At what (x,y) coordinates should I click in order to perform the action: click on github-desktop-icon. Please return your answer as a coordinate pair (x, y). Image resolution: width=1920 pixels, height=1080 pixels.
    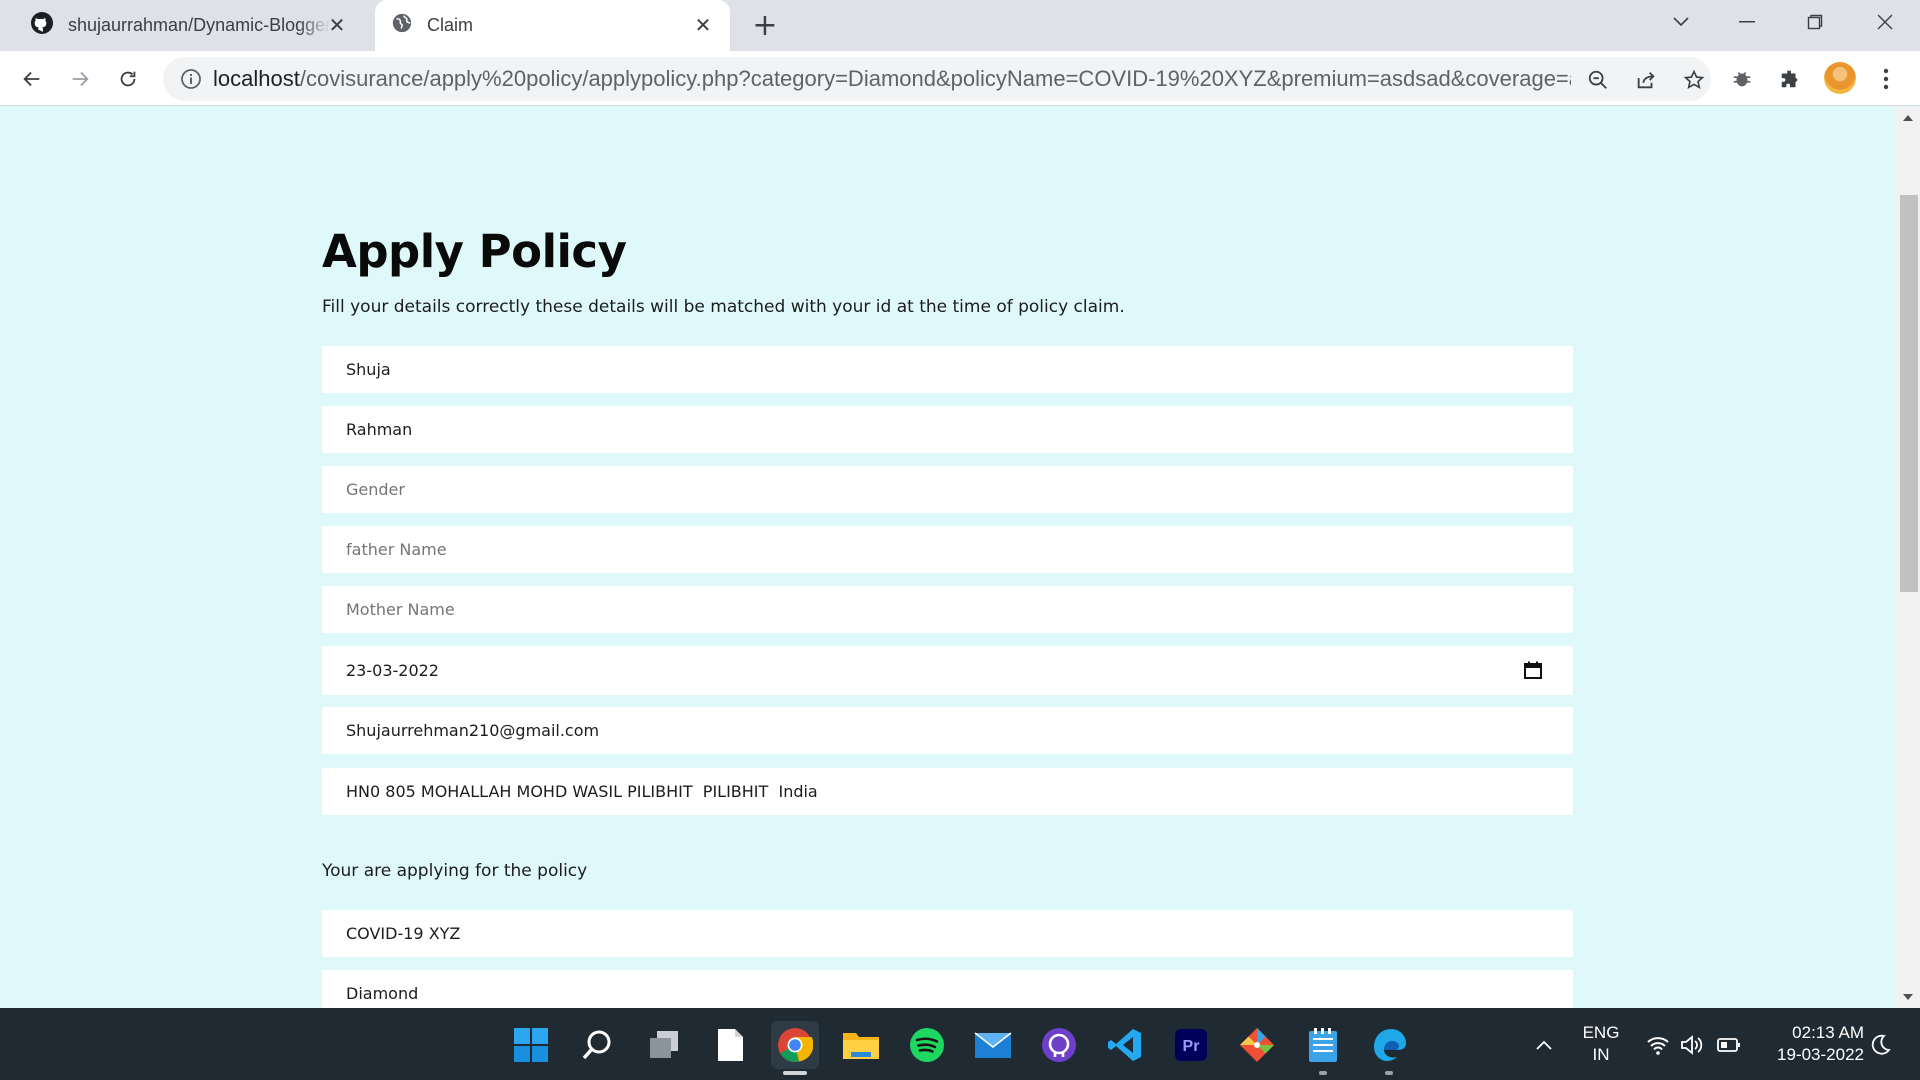
    Looking at the image, I should click on (1059, 1045).